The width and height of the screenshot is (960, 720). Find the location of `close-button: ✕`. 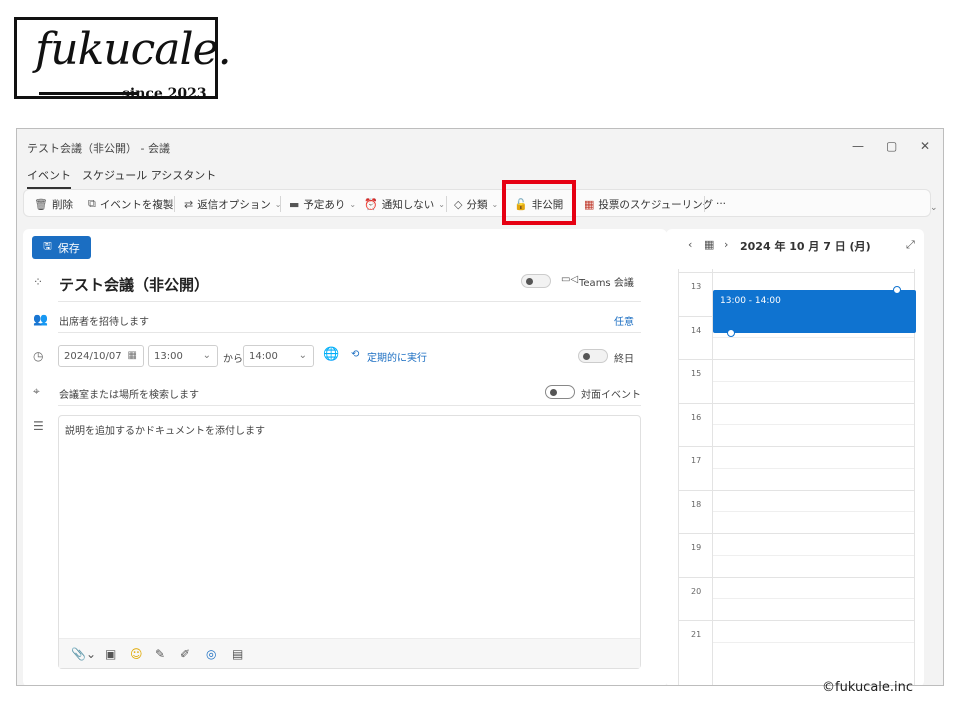

close-button: ✕ is located at coordinates (925, 146).